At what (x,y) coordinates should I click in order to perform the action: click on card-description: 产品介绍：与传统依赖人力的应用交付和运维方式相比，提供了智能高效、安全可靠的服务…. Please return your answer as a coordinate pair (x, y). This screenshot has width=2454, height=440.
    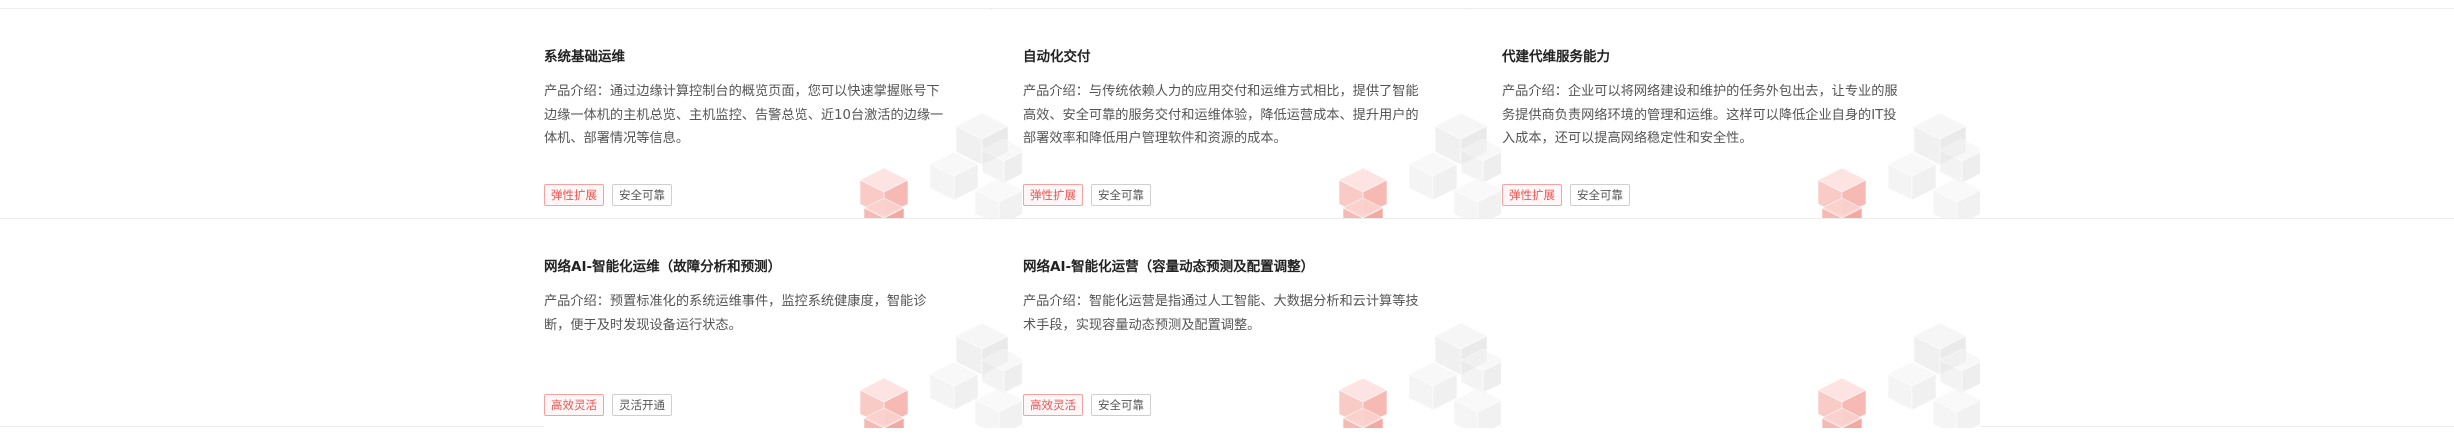
    Looking at the image, I should click on (1221, 115).